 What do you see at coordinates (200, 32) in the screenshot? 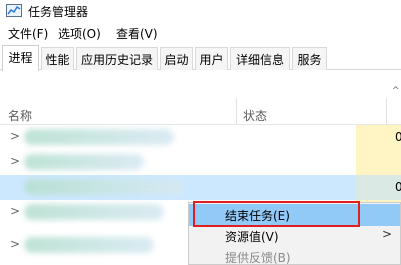
I see `menu-bar: 文件(F) 选项(O) 查看(V)` at bounding box center [200, 32].